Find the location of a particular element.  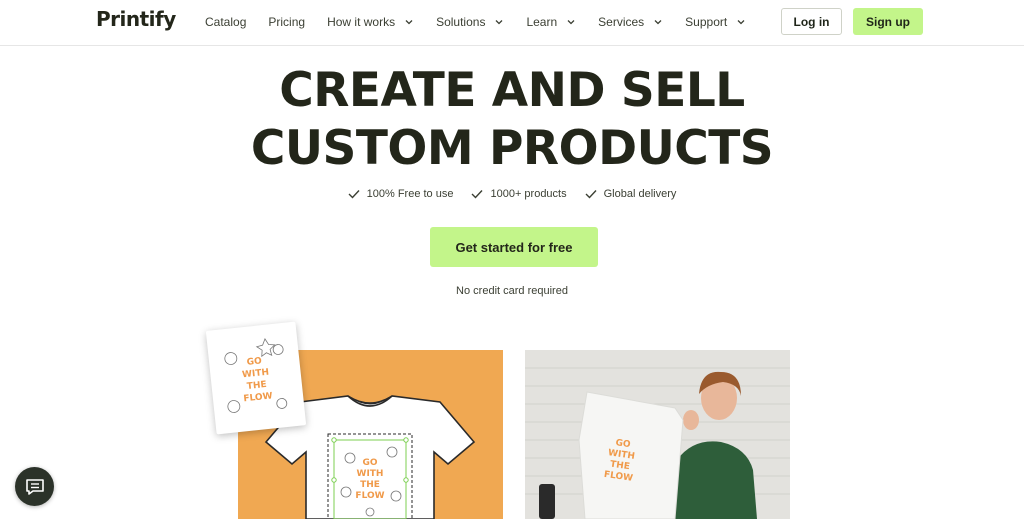

chat-button is located at coordinates (34, 486).